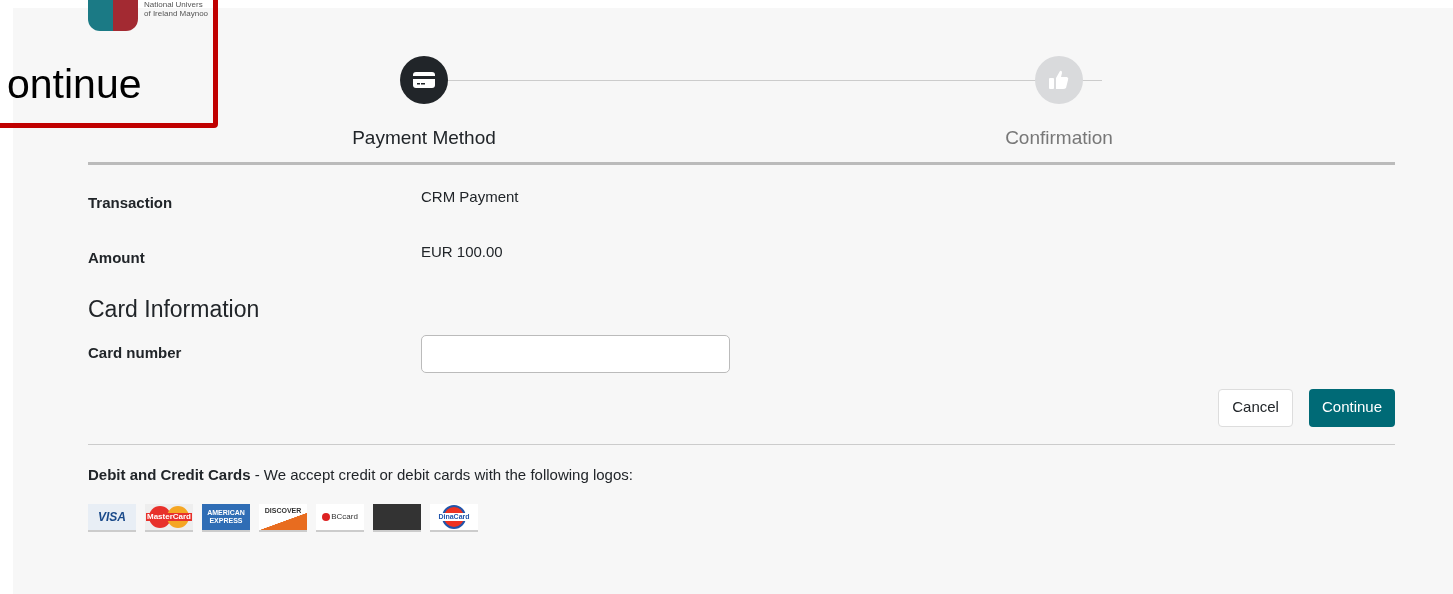  What do you see at coordinates (174, 4) in the screenshot?
I see `university-name-text: National Univers` at bounding box center [174, 4].